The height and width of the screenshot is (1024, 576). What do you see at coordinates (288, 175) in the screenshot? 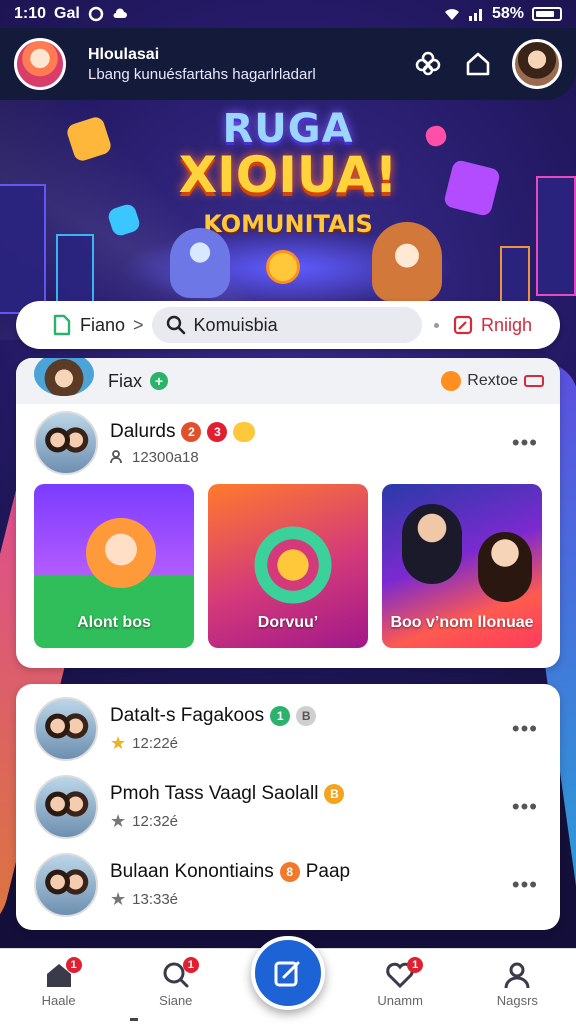
I see `hero-title-line2: XIOIUA!` at bounding box center [288, 175].